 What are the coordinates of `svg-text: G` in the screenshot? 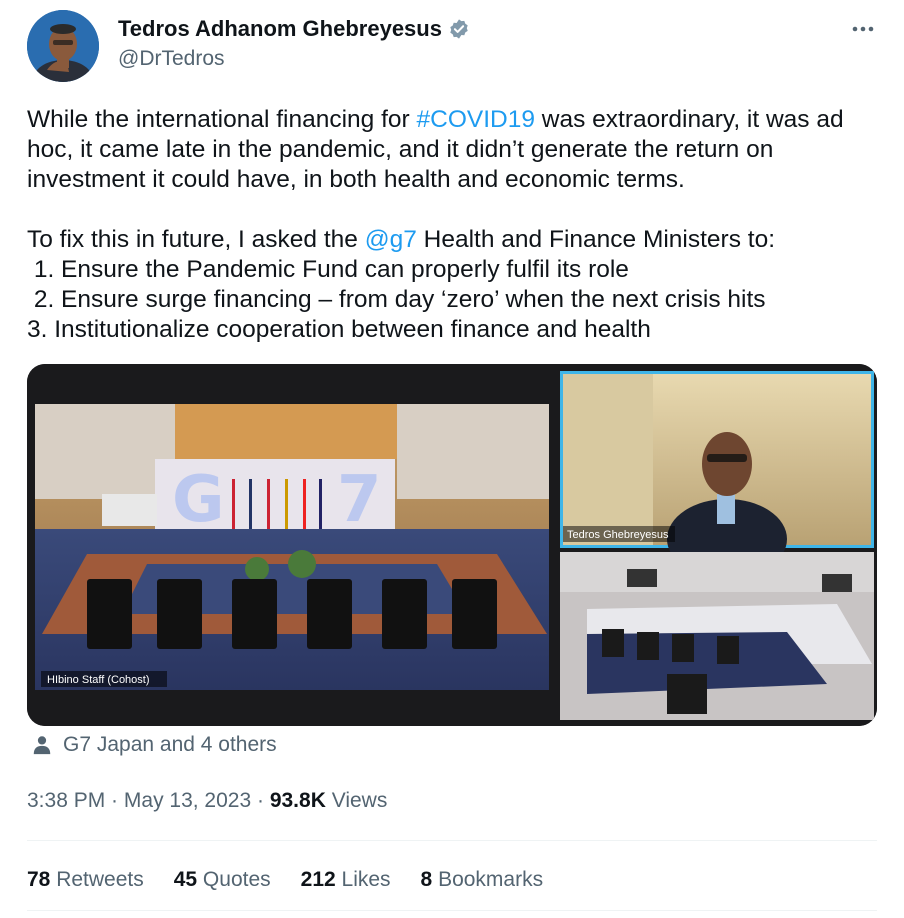 It's located at (198, 500).